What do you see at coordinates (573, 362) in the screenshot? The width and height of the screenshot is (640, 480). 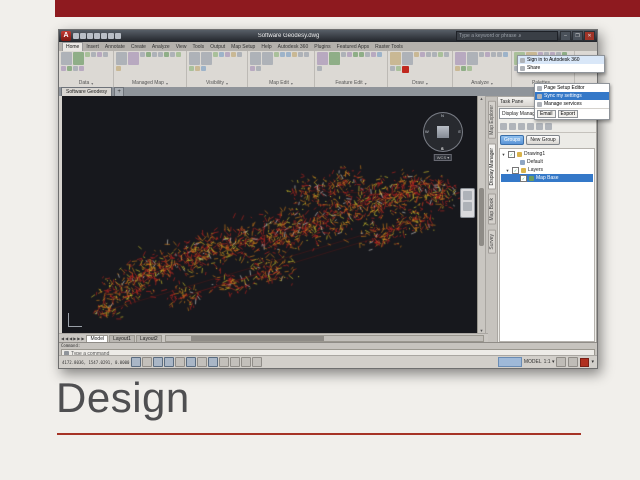 I see `workspace-switch-icon` at bounding box center [573, 362].